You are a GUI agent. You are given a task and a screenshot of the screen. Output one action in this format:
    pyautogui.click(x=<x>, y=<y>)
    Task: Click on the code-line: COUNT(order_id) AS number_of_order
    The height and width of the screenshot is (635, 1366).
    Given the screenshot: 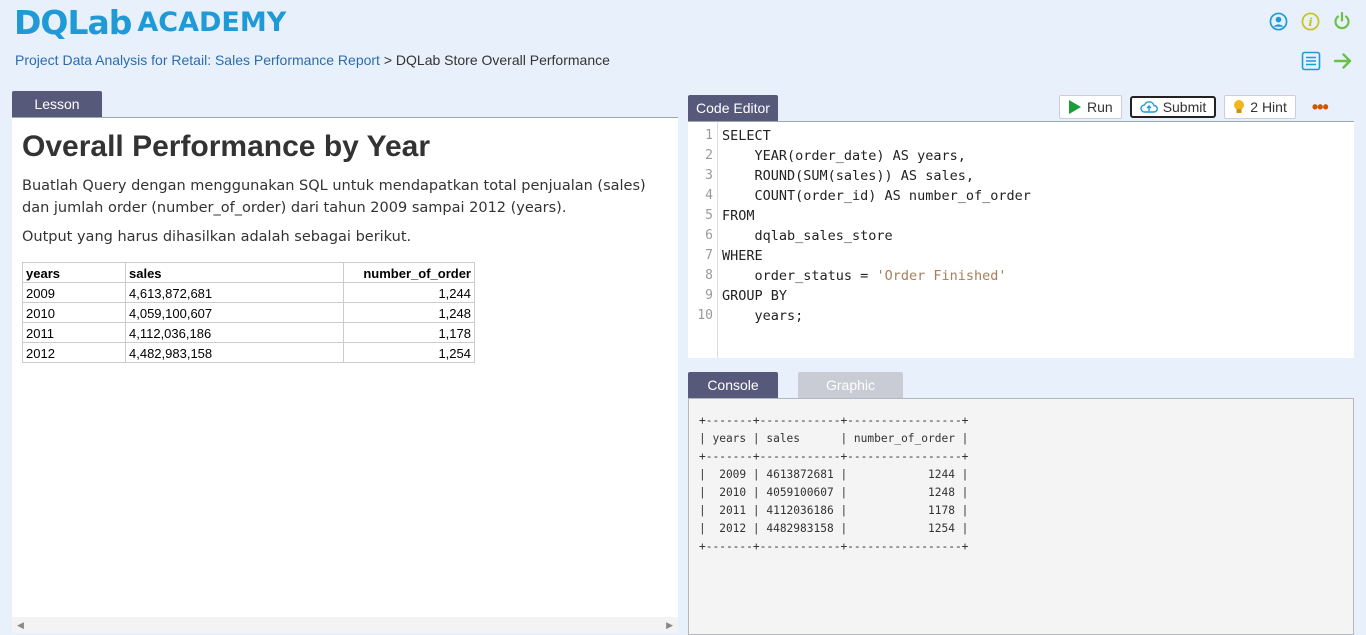 What is the action you would take?
    pyautogui.click(x=876, y=196)
    